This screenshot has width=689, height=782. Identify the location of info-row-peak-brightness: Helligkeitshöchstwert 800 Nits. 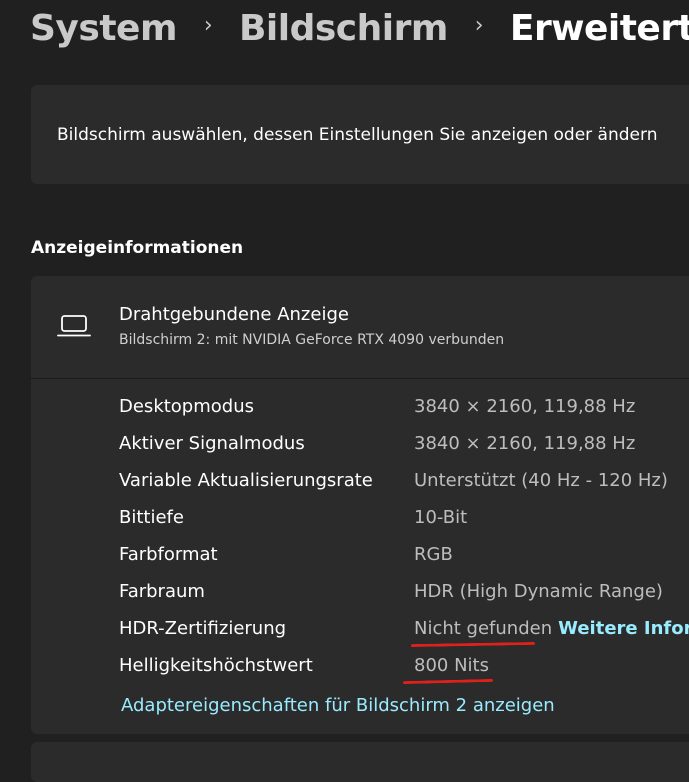
(360, 667).